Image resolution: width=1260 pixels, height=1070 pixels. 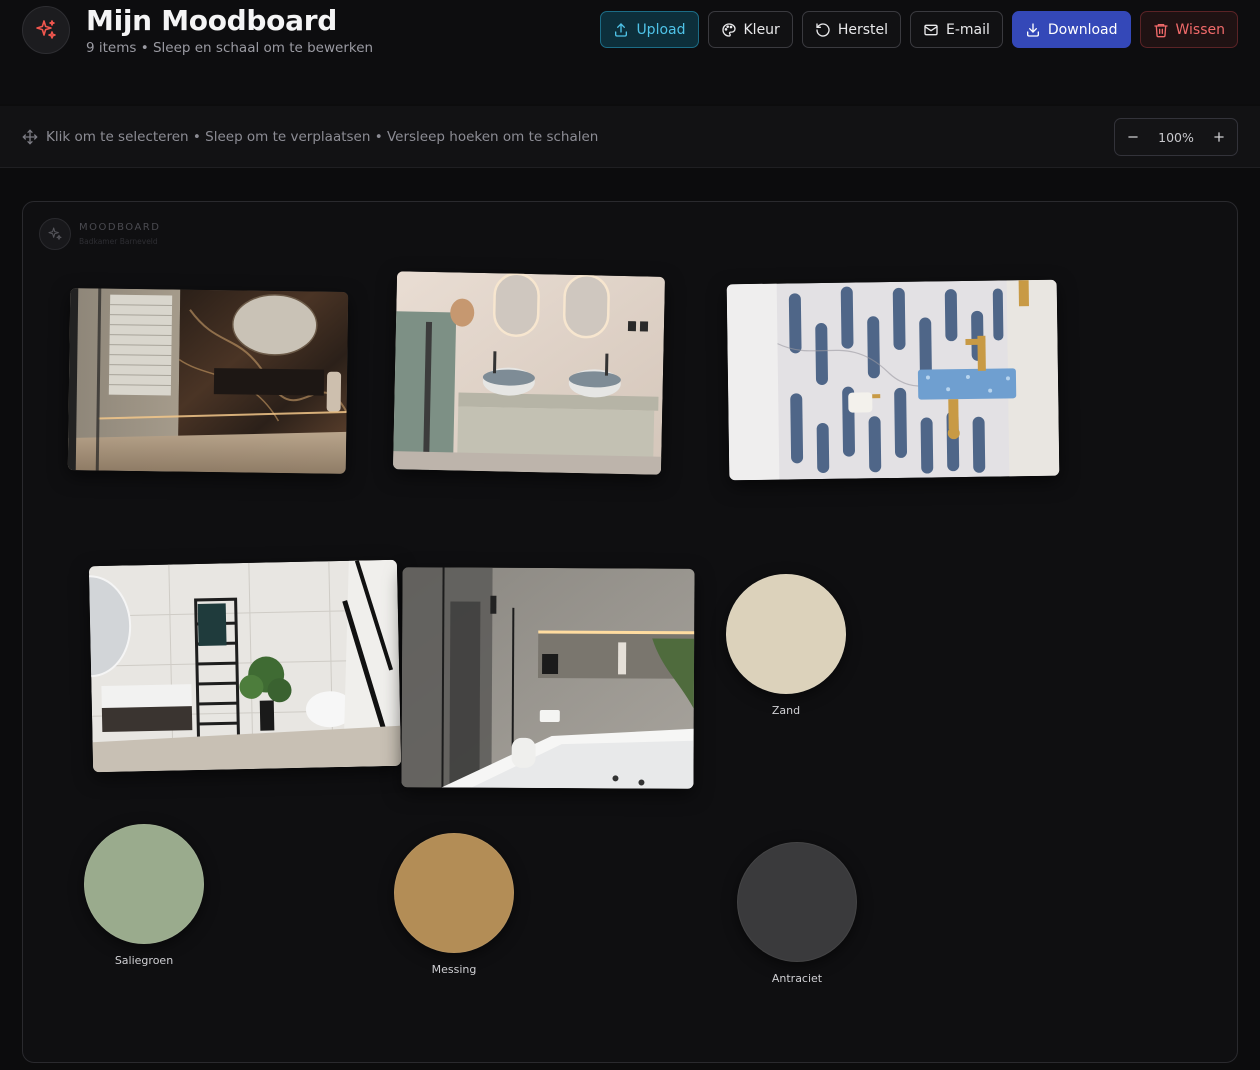 I want to click on reset-button: Herstel, so click(x=851, y=29).